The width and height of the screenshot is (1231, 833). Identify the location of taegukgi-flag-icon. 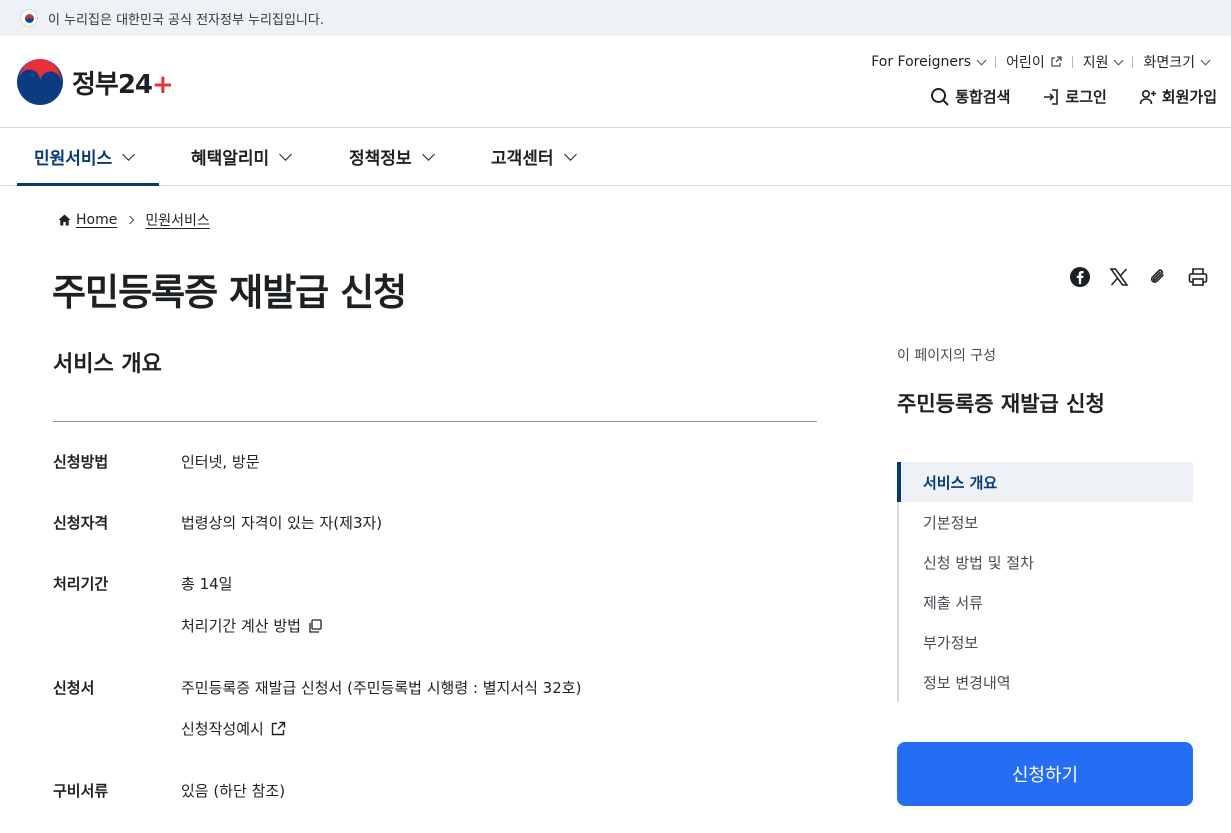
(29, 18).